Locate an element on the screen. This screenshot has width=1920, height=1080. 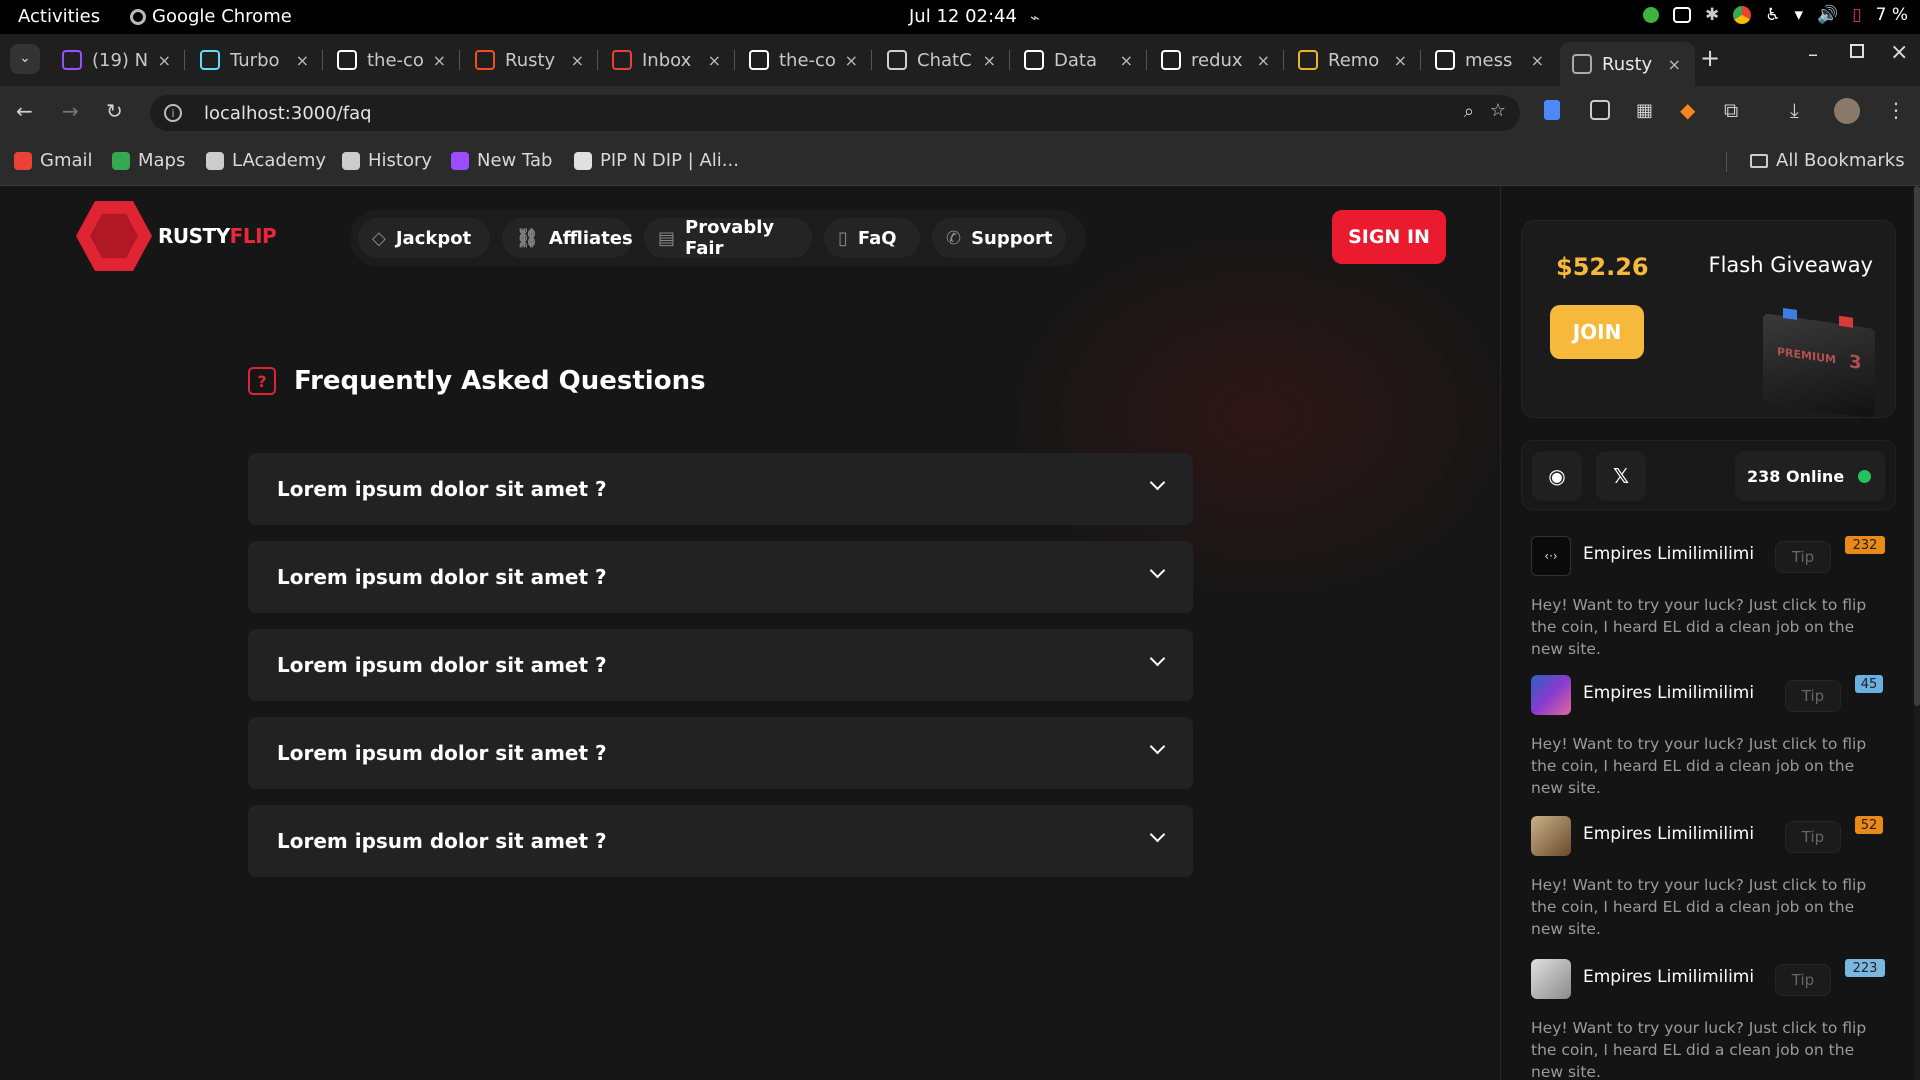
forward-icon: → is located at coordinates (70, 111).